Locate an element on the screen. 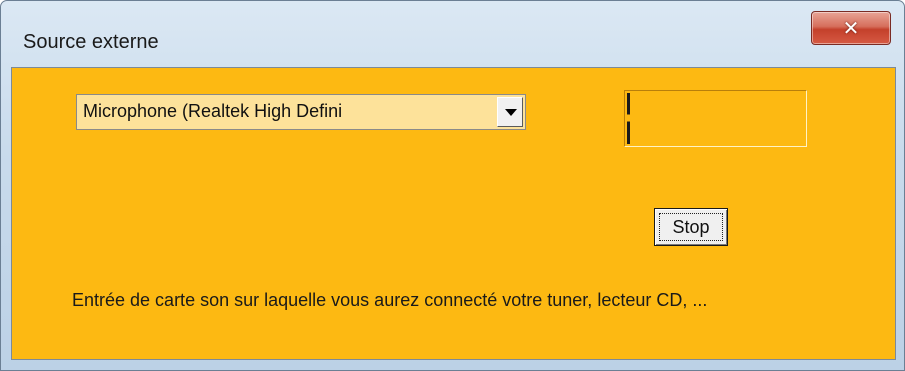 The width and height of the screenshot is (905, 371). input-source-selected-value: Microphone (Realtek High Defini is located at coordinates (213, 111).